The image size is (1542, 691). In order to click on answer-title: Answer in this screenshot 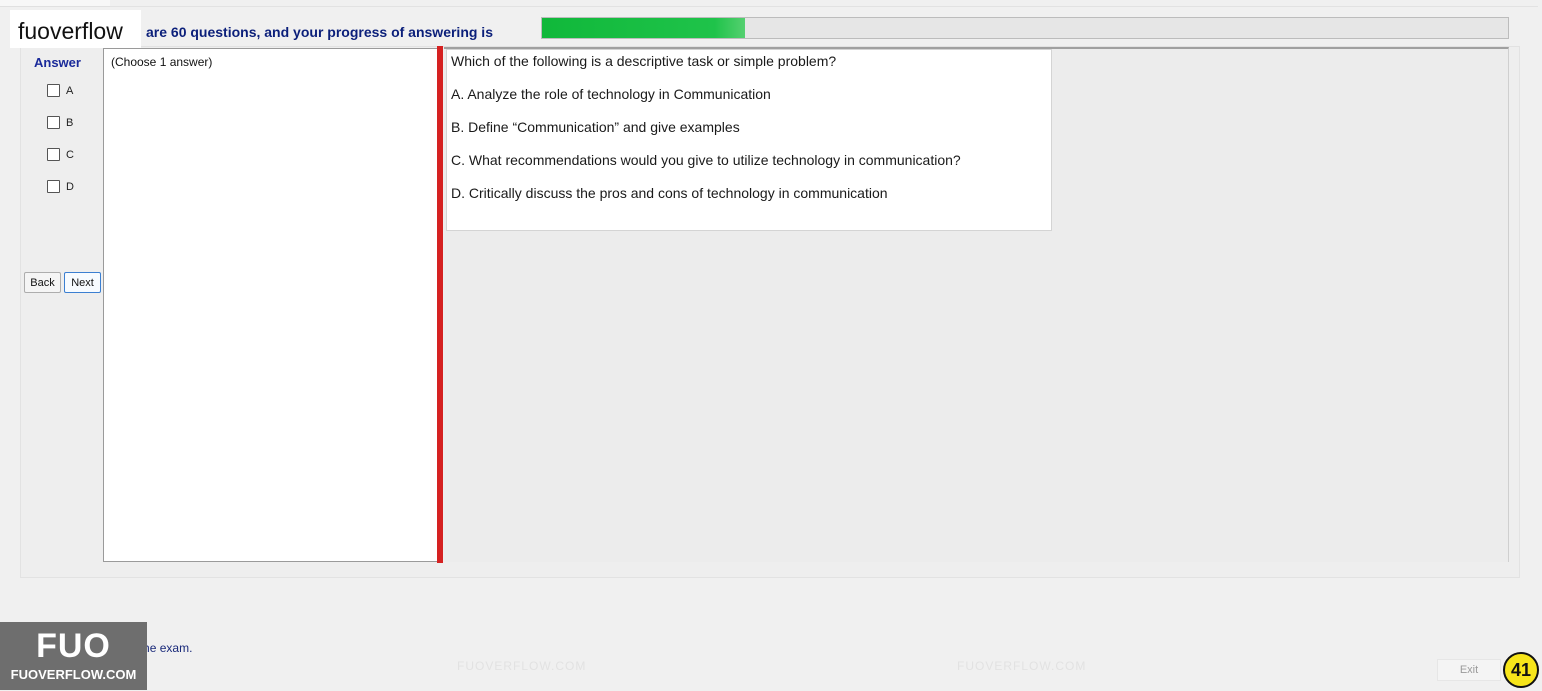, I will do `click(57, 62)`.